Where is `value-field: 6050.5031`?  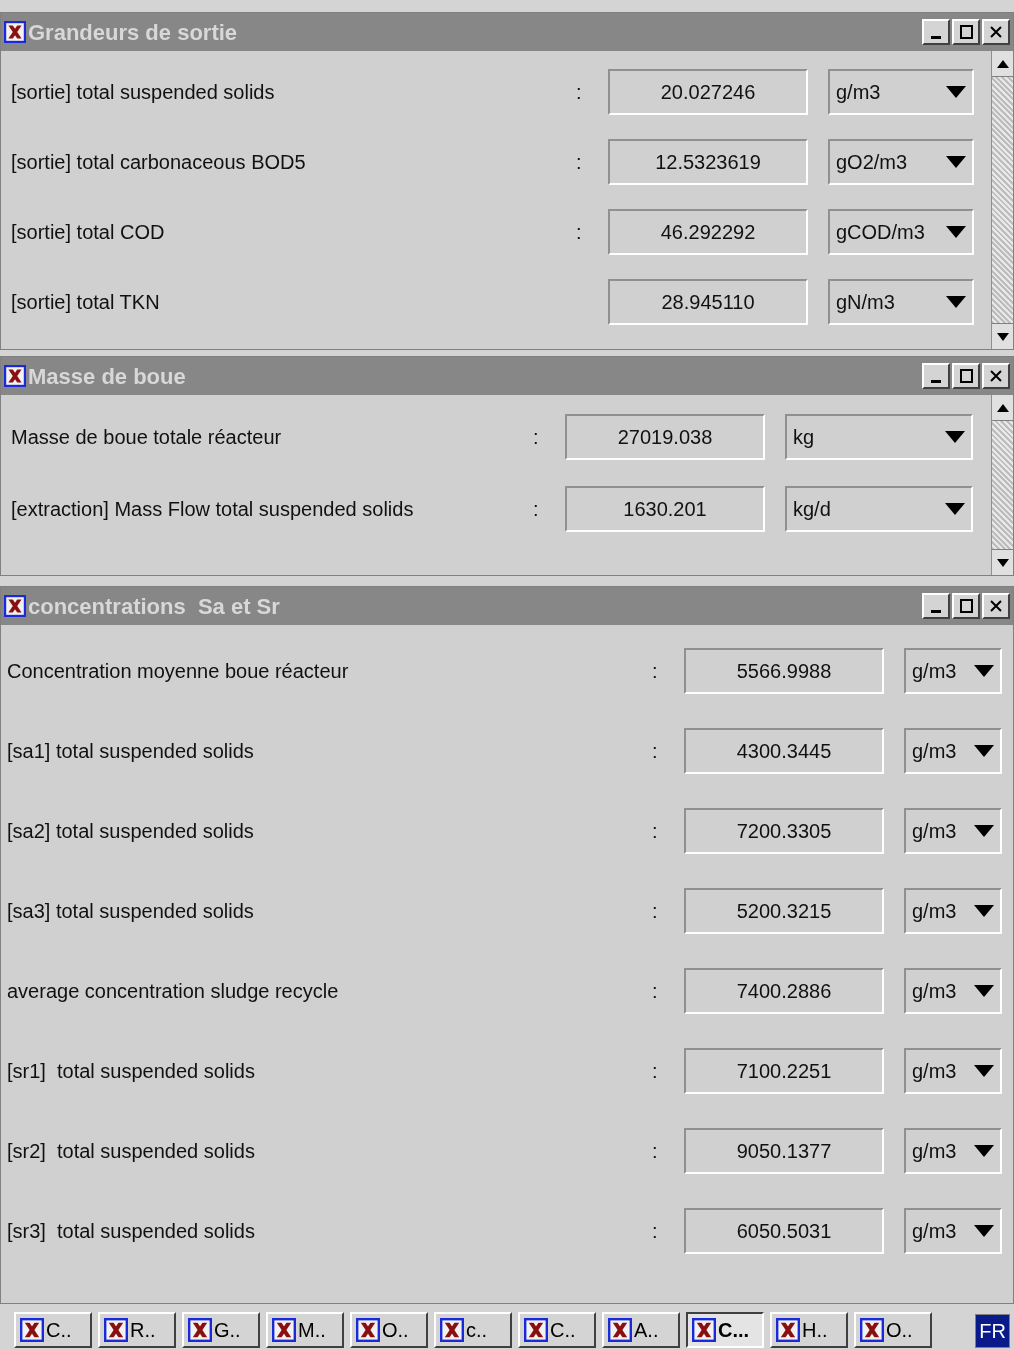 value-field: 6050.5031 is located at coordinates (784, 1231).